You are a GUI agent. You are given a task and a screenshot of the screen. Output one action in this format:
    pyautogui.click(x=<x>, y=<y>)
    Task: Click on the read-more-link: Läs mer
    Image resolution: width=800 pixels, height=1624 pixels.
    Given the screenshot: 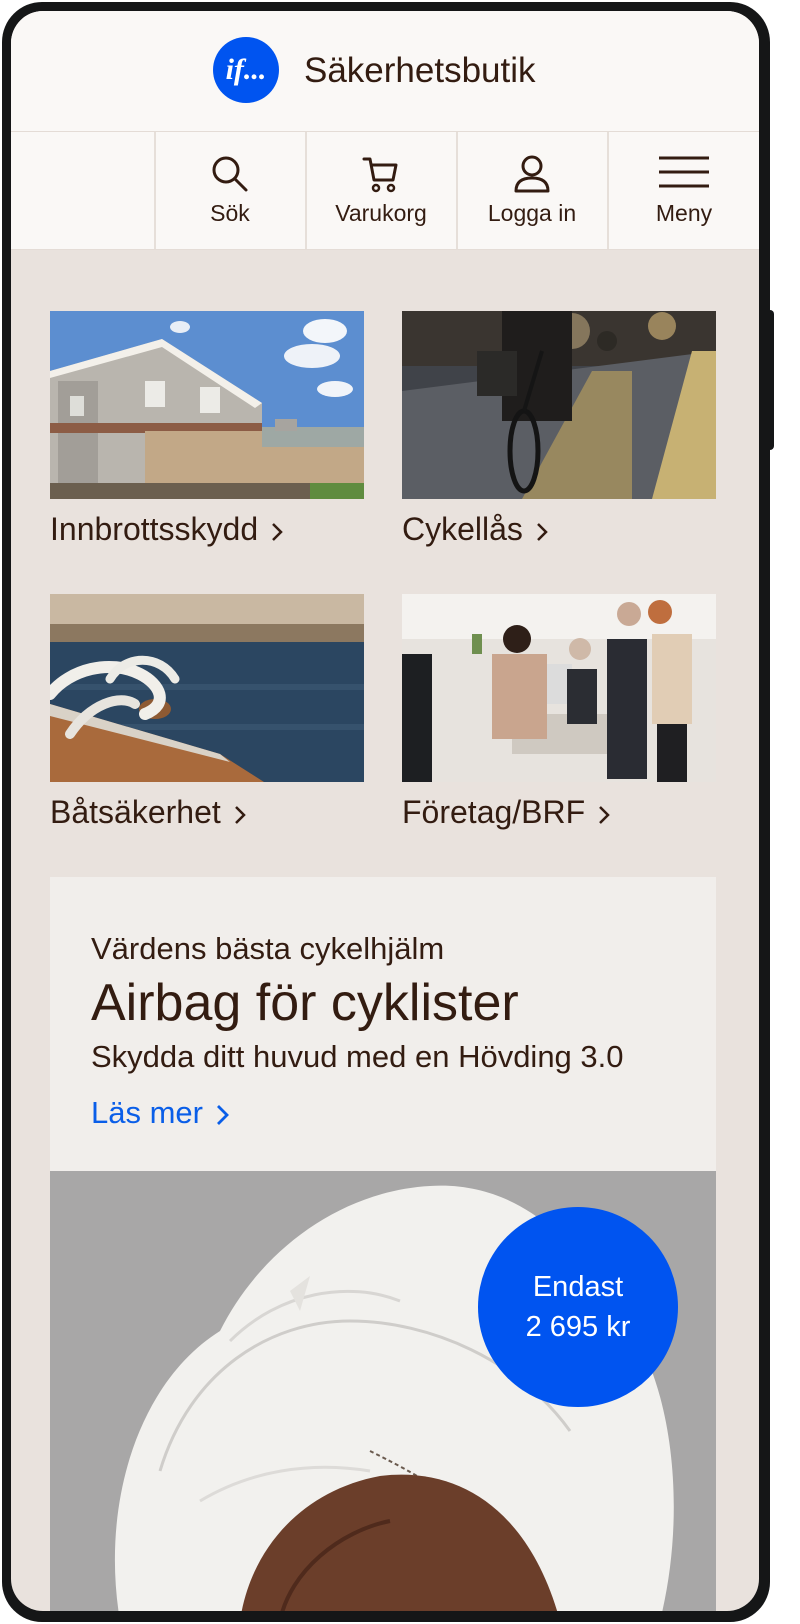 What is the action you would take?
    pyautogui.click(x=161, y=1113)
    